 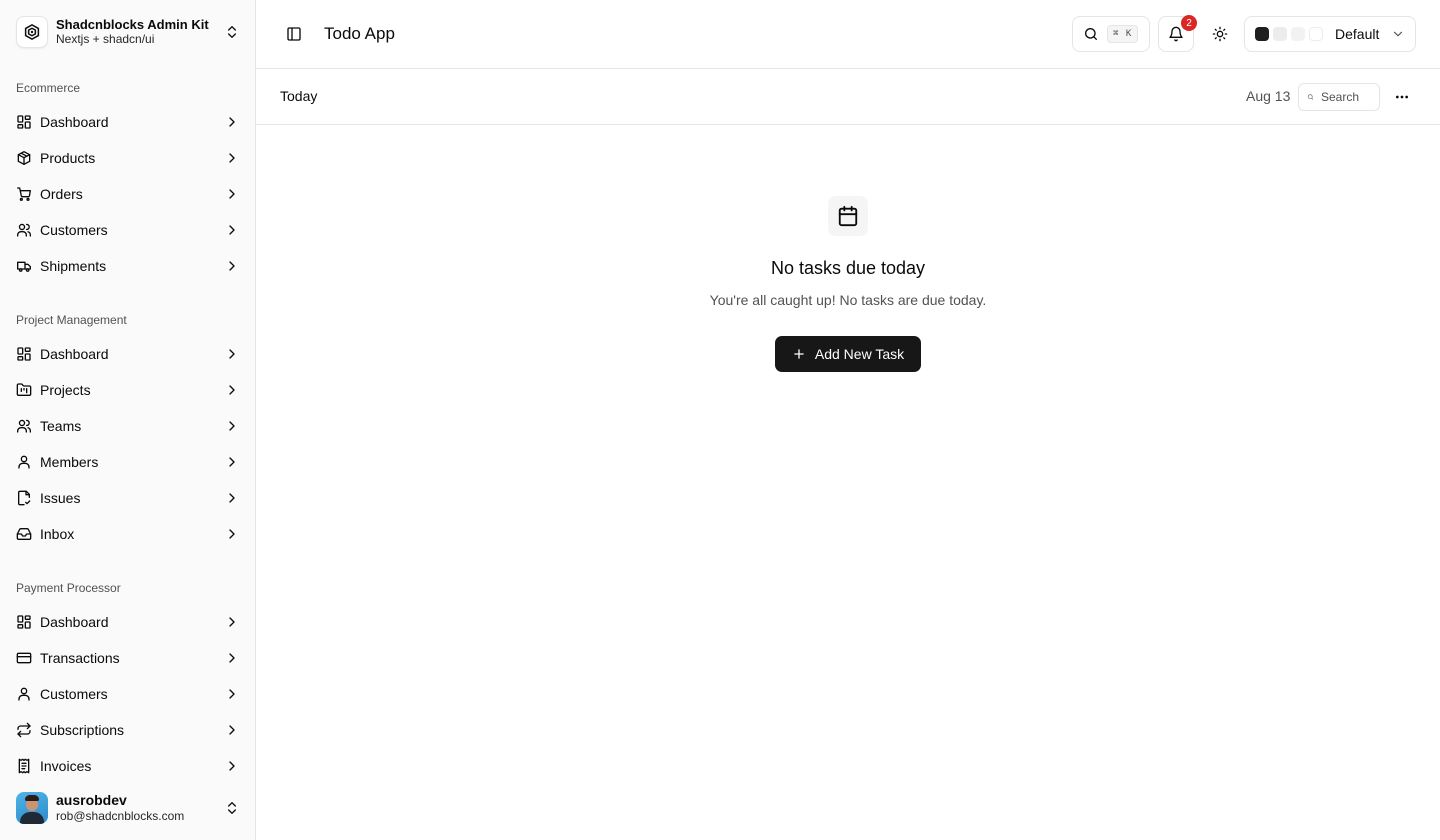 I want to click on brand-title: Shadcnblocks Admin Kit, so click(x=132, y=24).